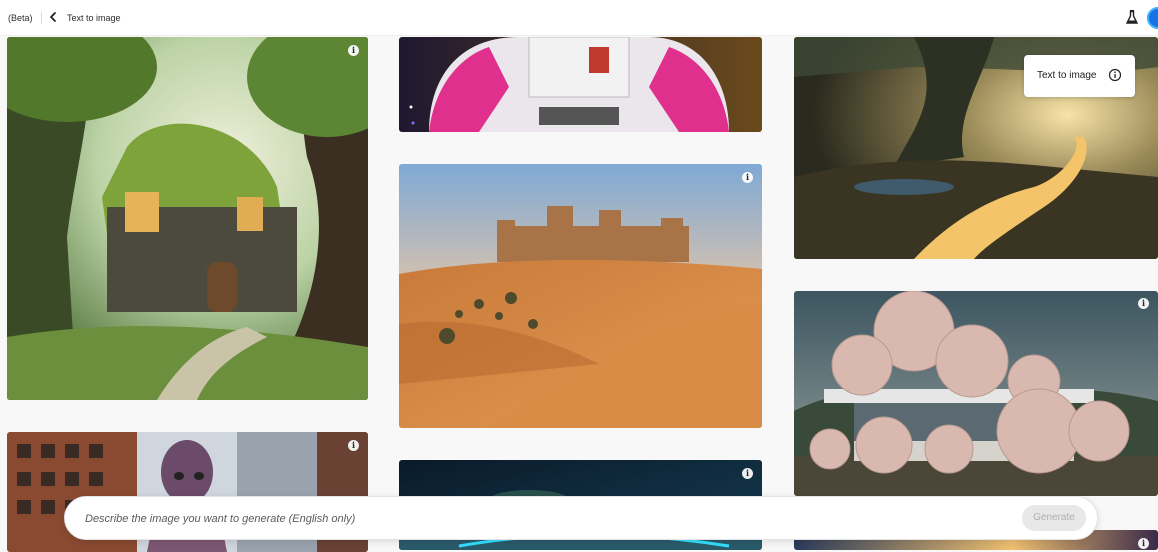  What do you see at coordinates (94, 18) in the screenshot?
I see `breadcrumb-current: Text to image` at bounding box center [94, 18].